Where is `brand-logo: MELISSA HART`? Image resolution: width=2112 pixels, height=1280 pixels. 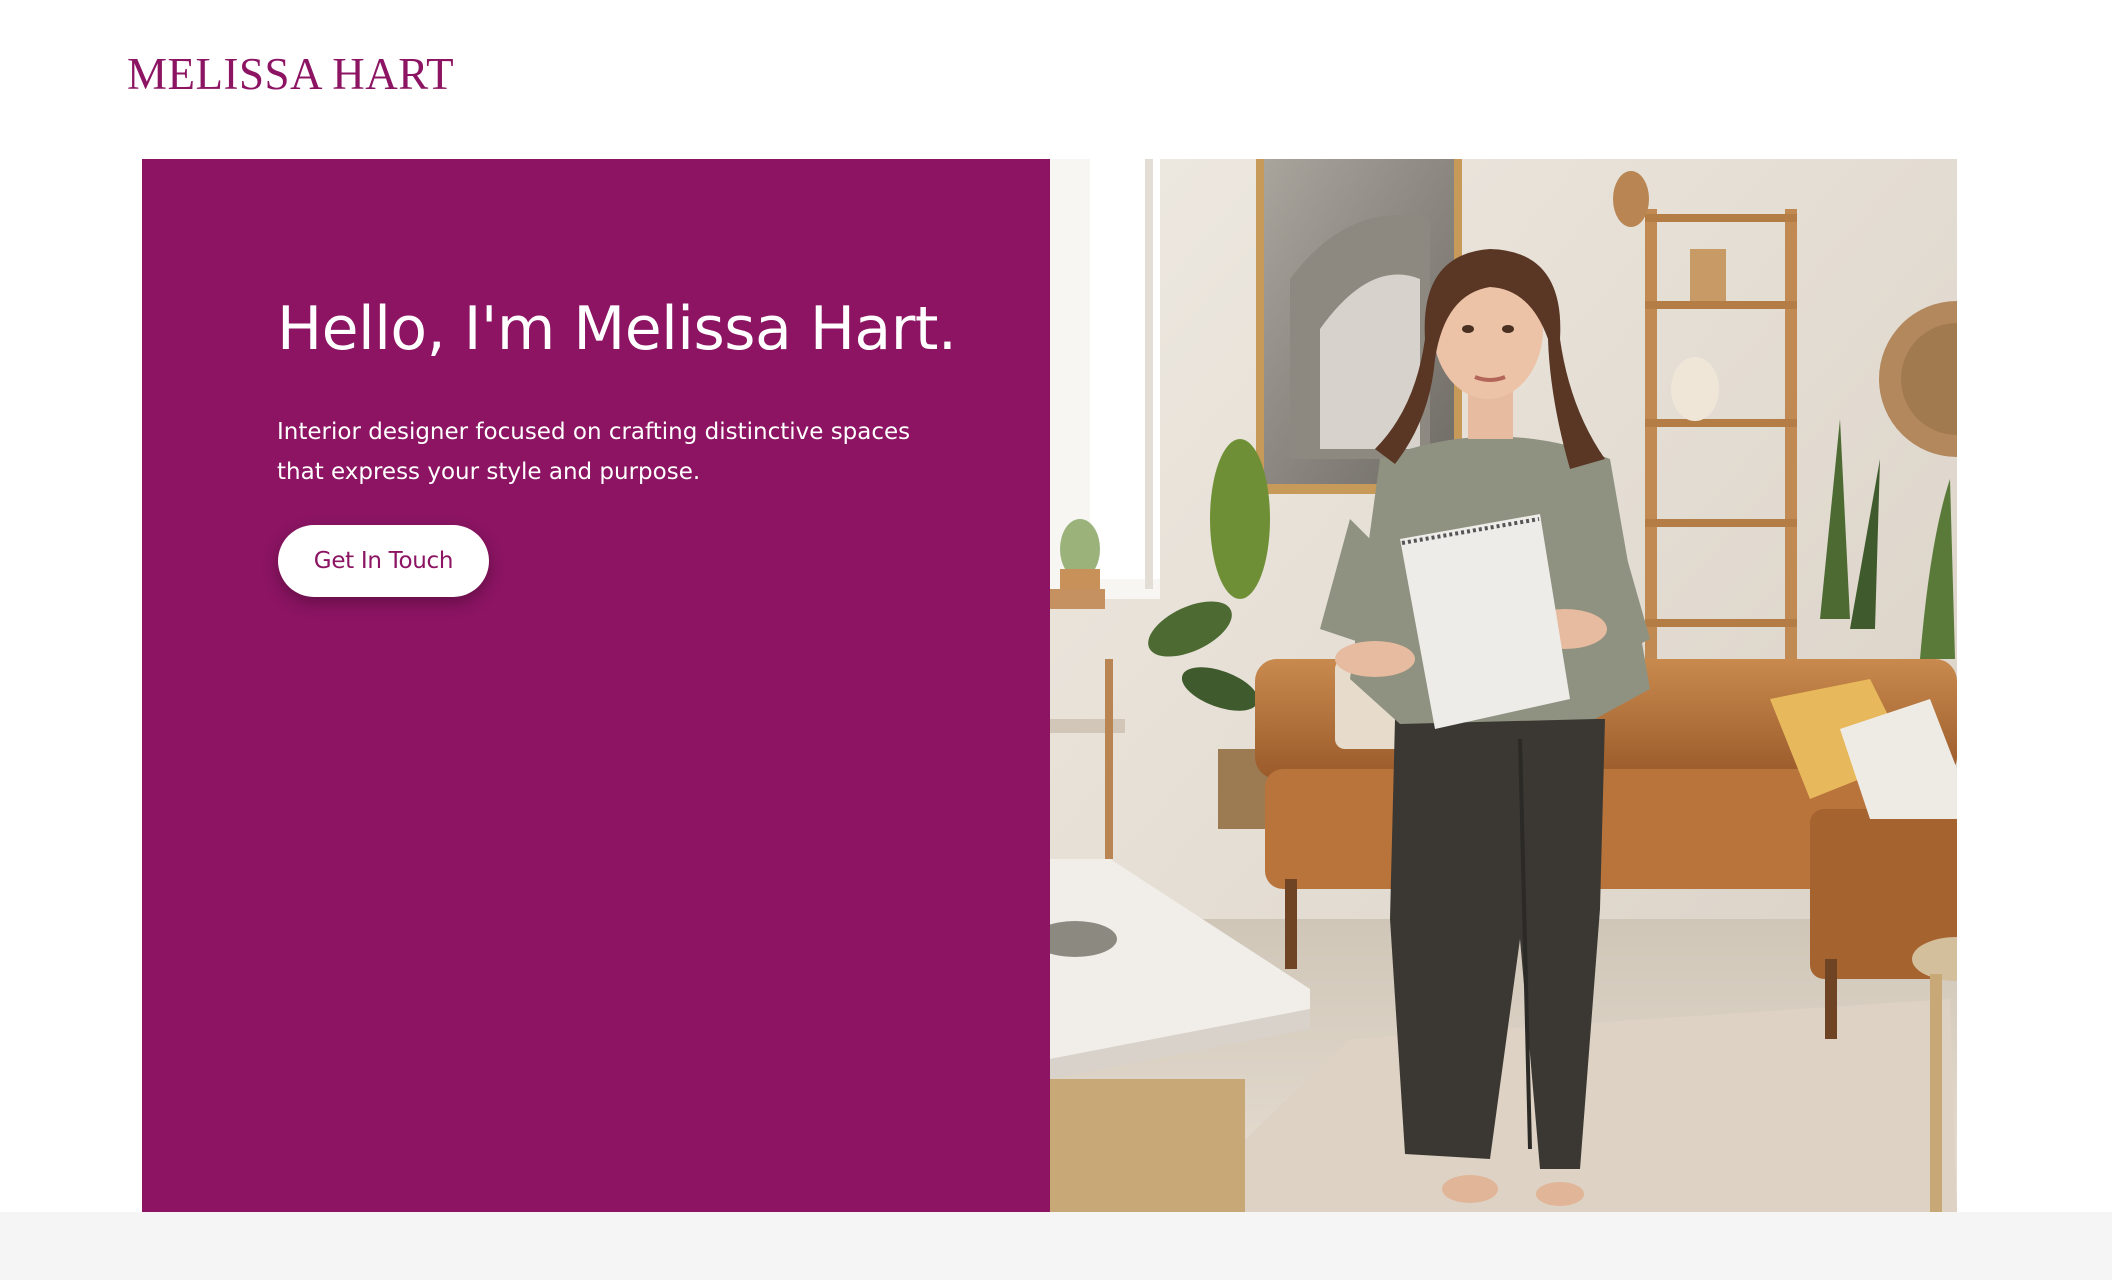 brand-logo: MELISSA HART is located at coordinates (290, 74).